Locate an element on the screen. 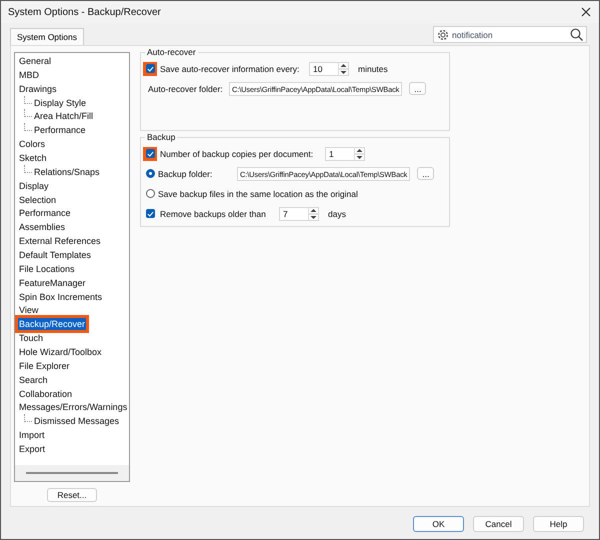 This screenshot has width=600, height=540. dialog-button: OK is located at coordinates (438, 524).